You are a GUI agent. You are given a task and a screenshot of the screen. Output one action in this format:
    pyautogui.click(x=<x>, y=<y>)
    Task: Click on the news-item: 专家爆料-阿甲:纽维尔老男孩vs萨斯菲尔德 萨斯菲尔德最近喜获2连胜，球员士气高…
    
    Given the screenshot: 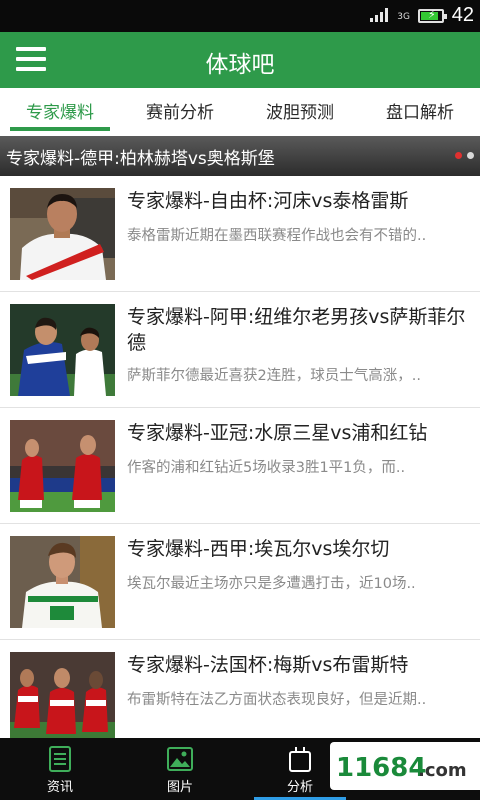 What is the action you would take?
    pyautogui.click(x=240, y=350)
    